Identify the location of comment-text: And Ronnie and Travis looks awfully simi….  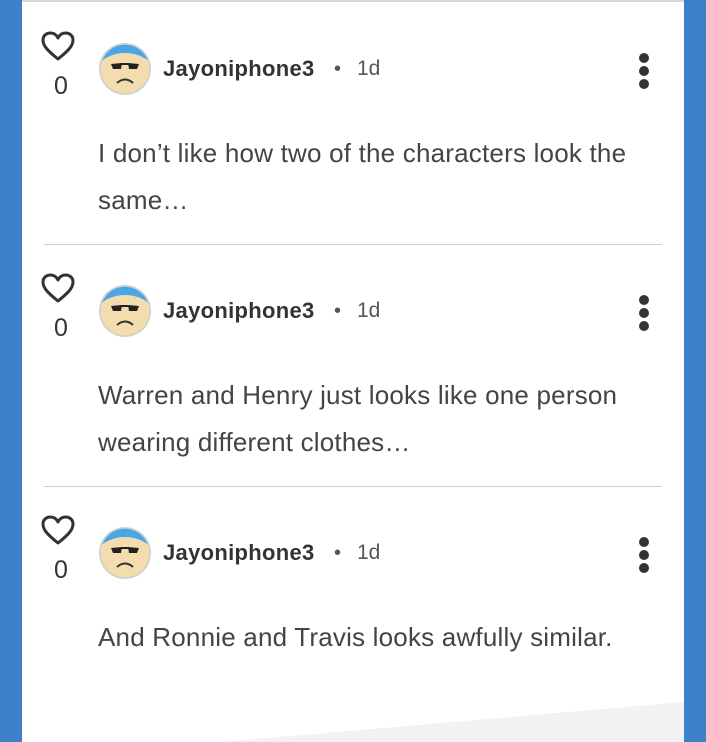
(355, 637).